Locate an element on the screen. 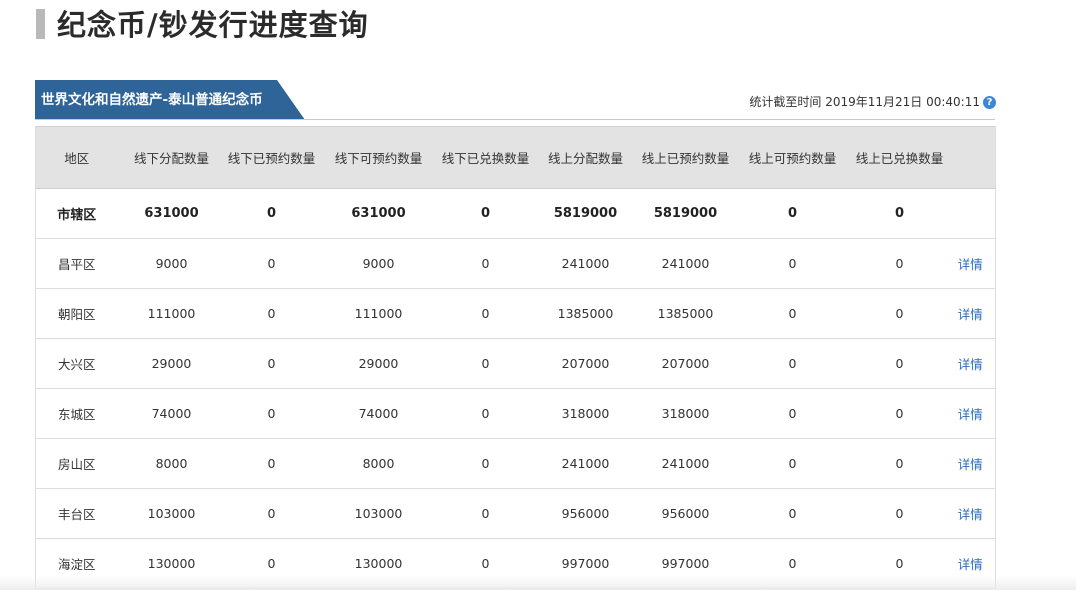  bottom-fade is located at coordinates (538, 583).